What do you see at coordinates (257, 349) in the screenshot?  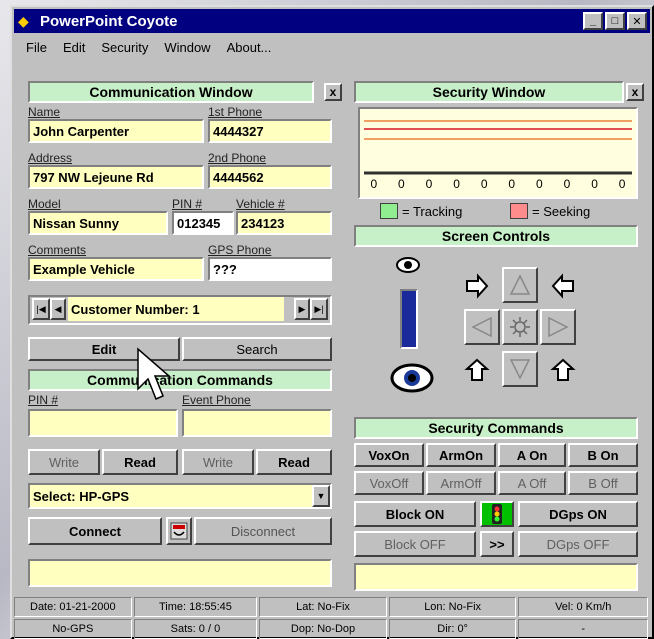 I see `search-button: Search` at bounding box center [257, 349].